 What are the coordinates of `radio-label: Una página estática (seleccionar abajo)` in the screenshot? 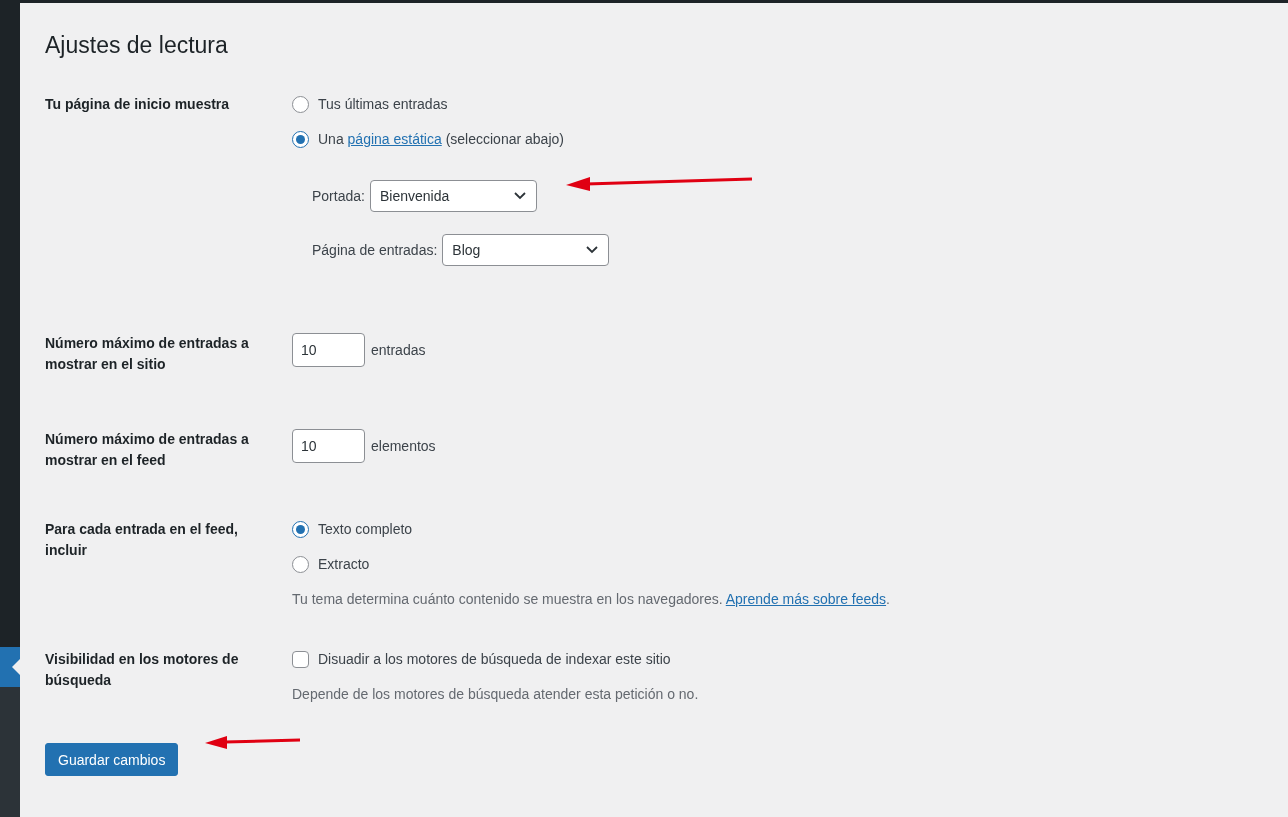 It's located at (441, 139).